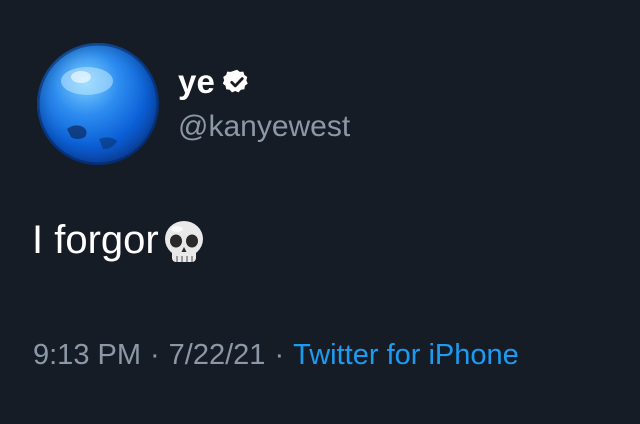  I want to click on tweet-metadata: 9:13 PM · 7/22/21 · Twitter for iPhone, so click(276, 355).